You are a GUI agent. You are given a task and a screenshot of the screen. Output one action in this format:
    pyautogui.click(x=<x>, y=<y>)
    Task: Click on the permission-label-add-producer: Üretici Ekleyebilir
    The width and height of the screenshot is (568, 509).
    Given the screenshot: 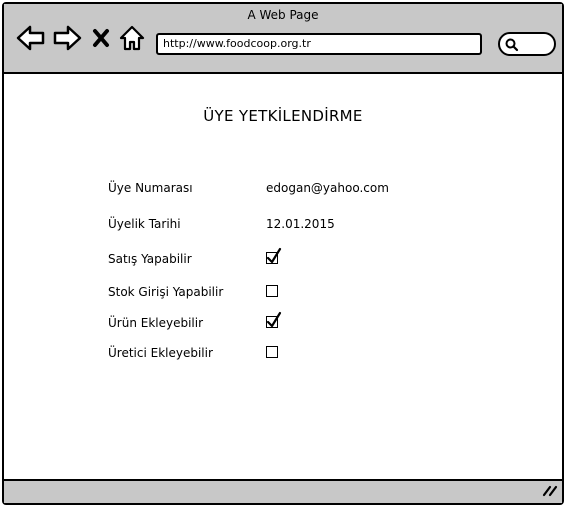 What is the action you would take?
    pyautogui.click(x=160, y=353)
    